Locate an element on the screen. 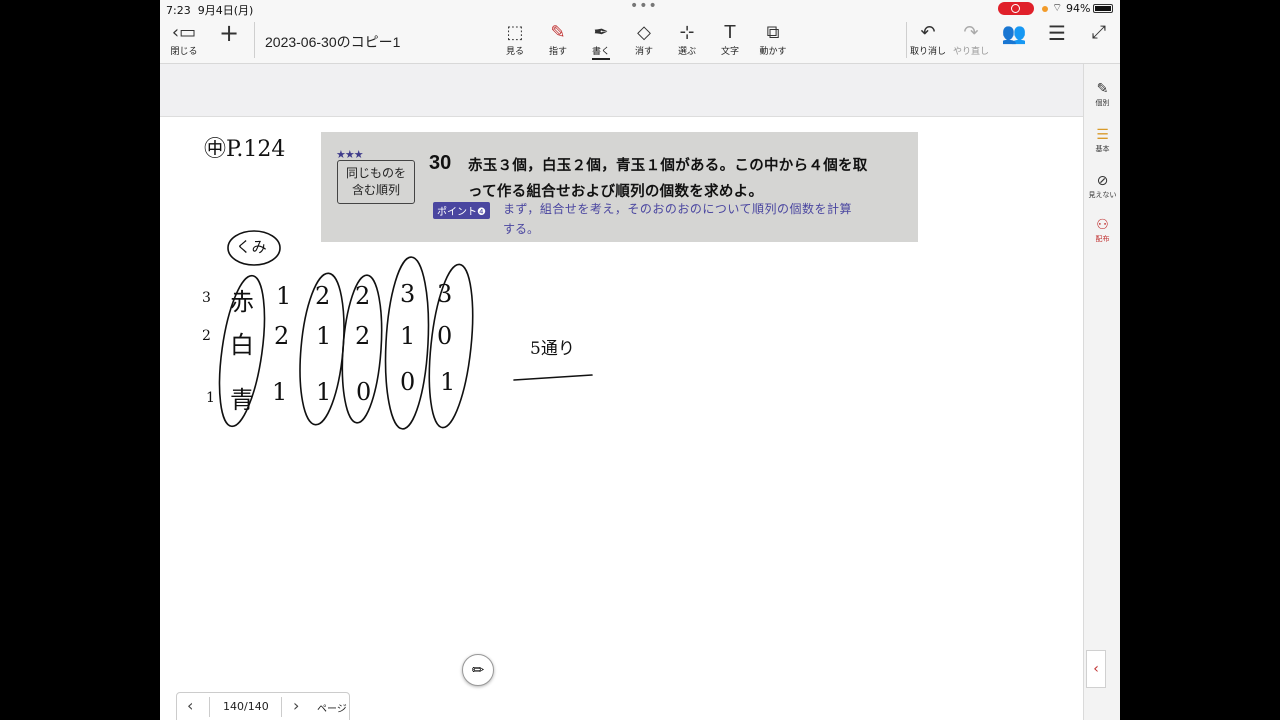 Image resolution: width=1280 pixels, height=720 pixels. sidebar-item-label: 見えない is located at coordinates (1102, 195).